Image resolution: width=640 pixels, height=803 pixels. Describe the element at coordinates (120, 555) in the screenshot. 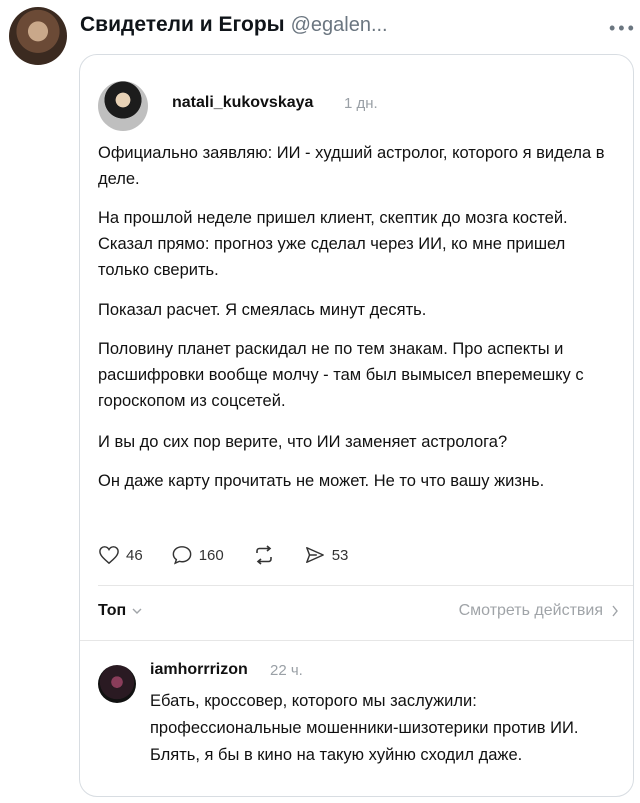

I see `like-button: 46` at that location.